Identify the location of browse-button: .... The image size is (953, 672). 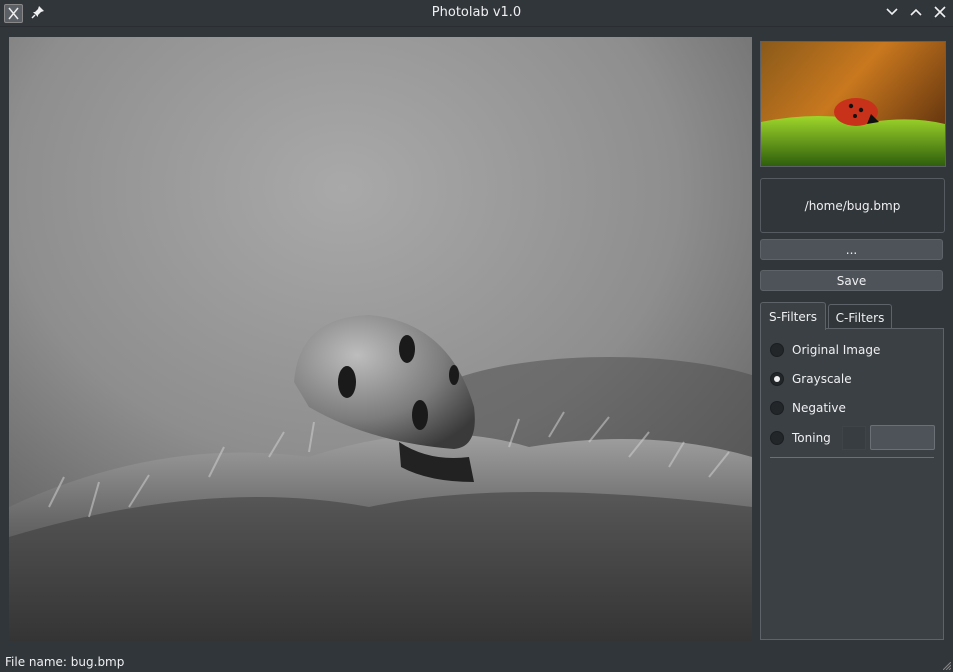
(851, 249).